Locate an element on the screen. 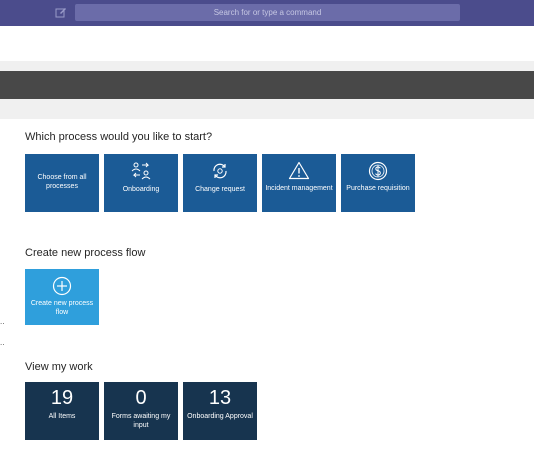 The height and width of the screenshot is (462, 534). tile-onboarding-approval: 13 Onboarding Approval is located at coordinates (220, 411).